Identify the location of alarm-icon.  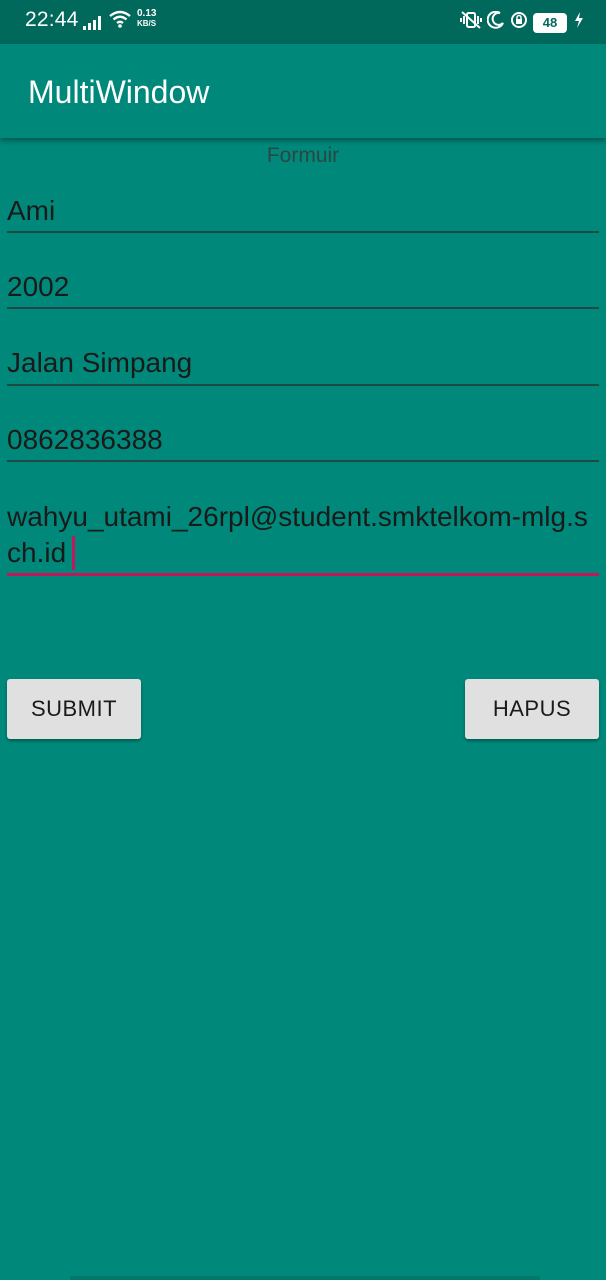
(519, 22).